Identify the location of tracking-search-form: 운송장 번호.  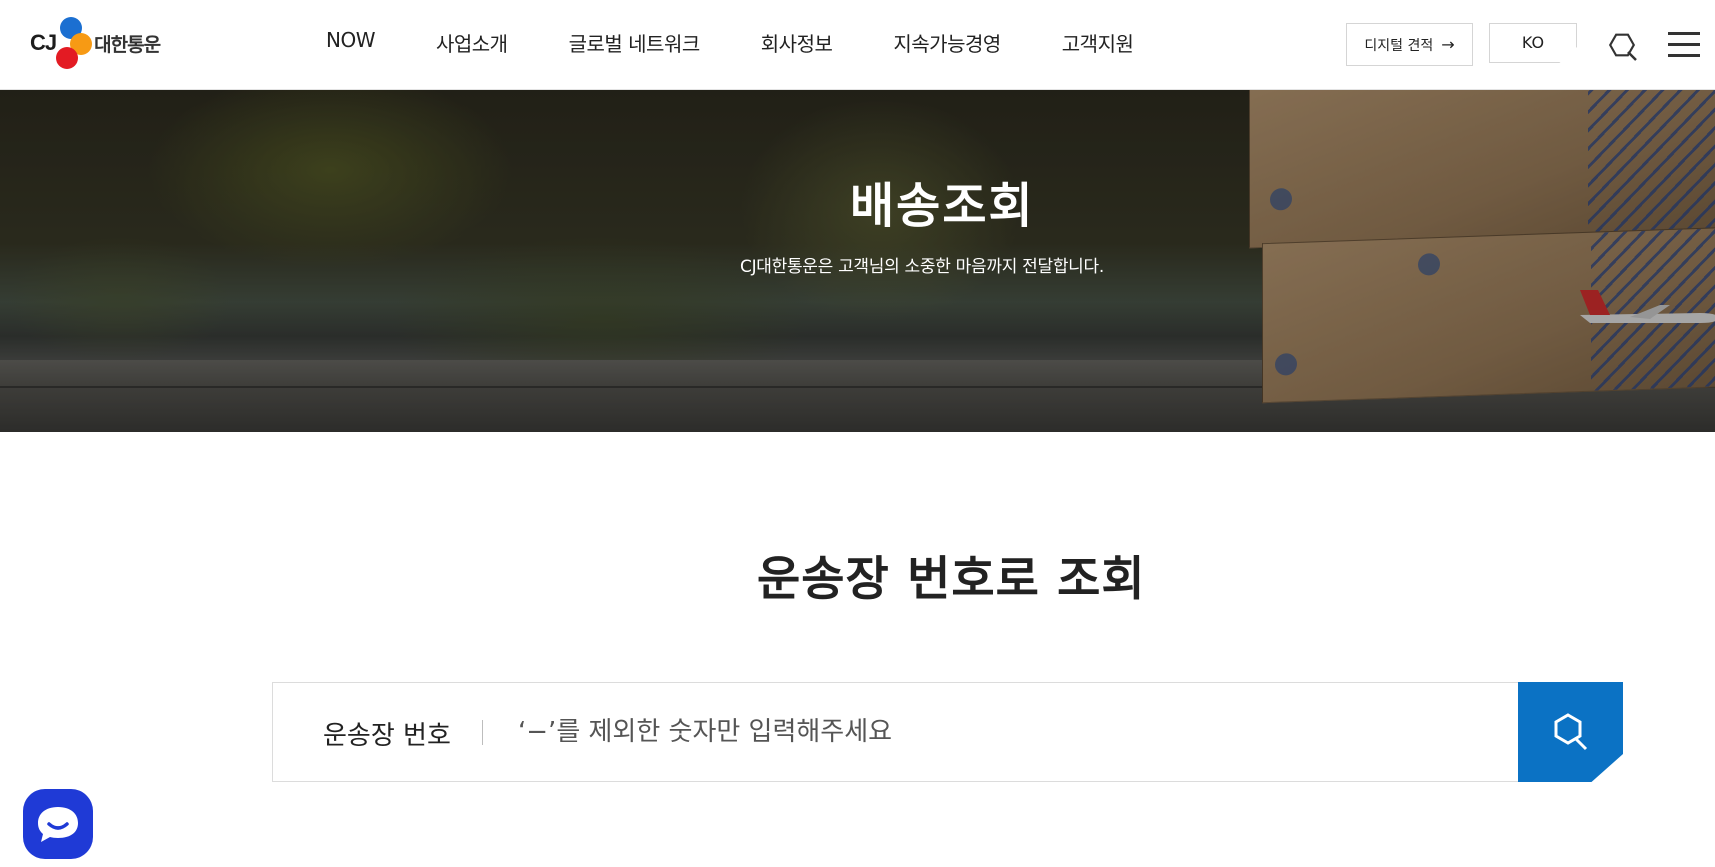
(895, 732).